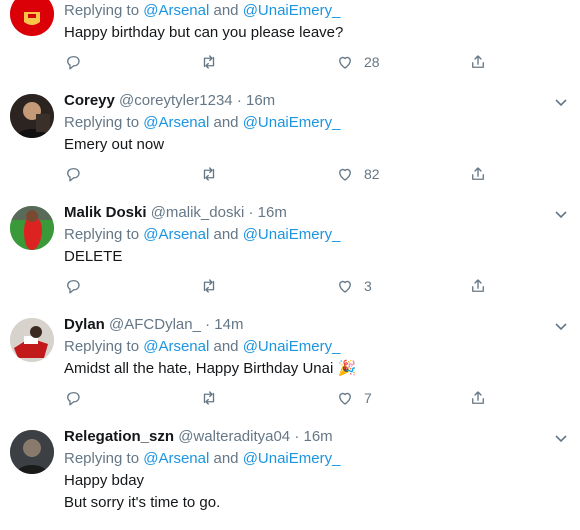 The width and height of the screenshot is (580, 530). I want to click on display-name: Coreyy, so click(89, 100).